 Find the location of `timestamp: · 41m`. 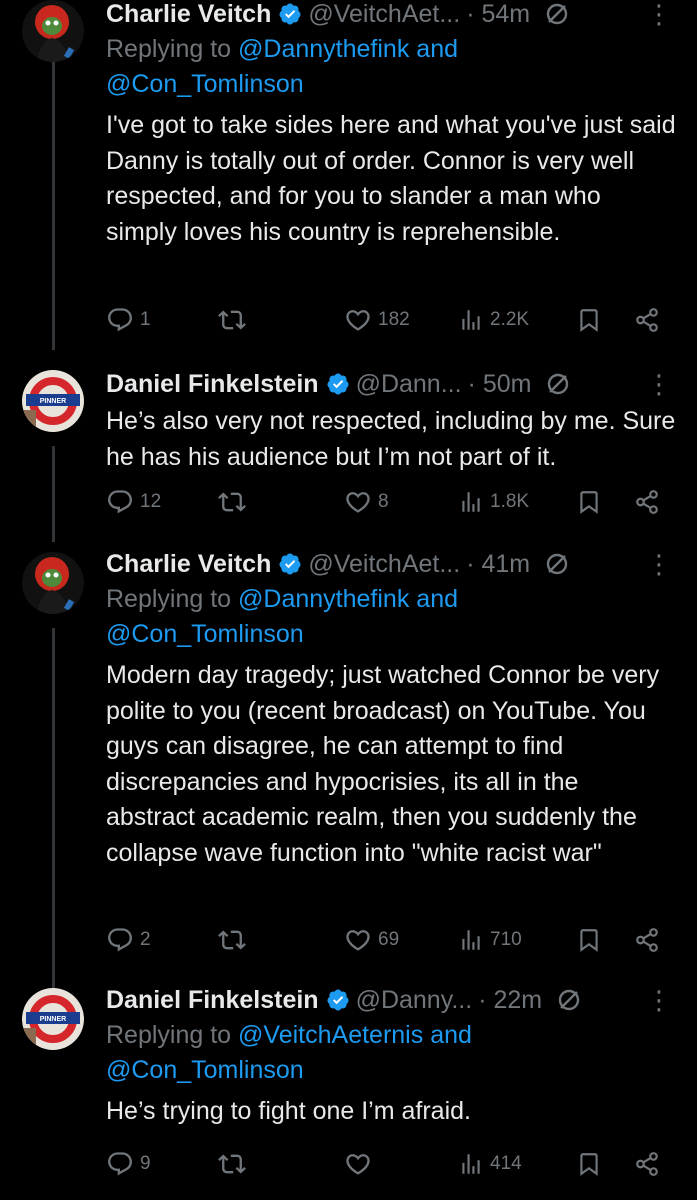

timestamp: · 41m is located at coordinates (498, 564).